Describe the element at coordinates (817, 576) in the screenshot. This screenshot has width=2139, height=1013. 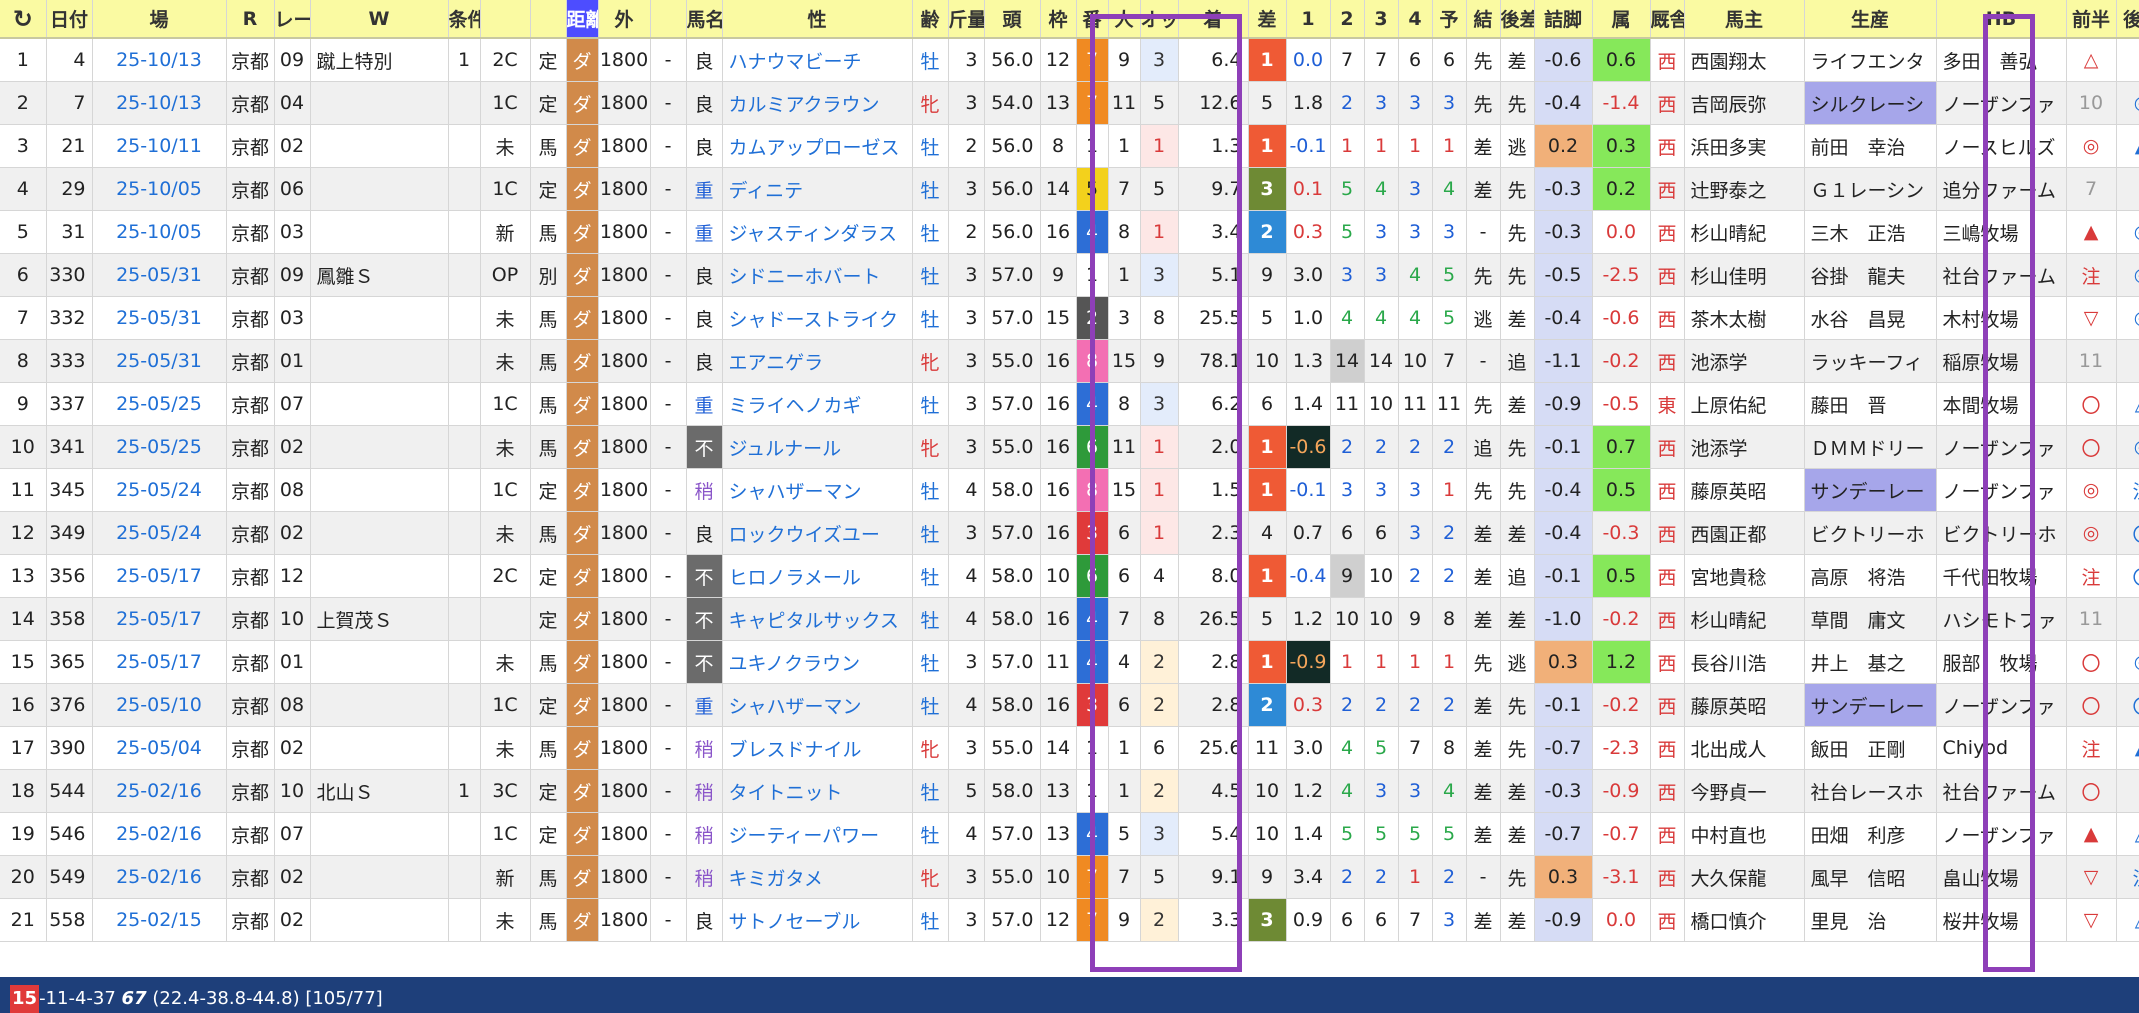
I see `horse-name: ヒロノラメール` at that location.